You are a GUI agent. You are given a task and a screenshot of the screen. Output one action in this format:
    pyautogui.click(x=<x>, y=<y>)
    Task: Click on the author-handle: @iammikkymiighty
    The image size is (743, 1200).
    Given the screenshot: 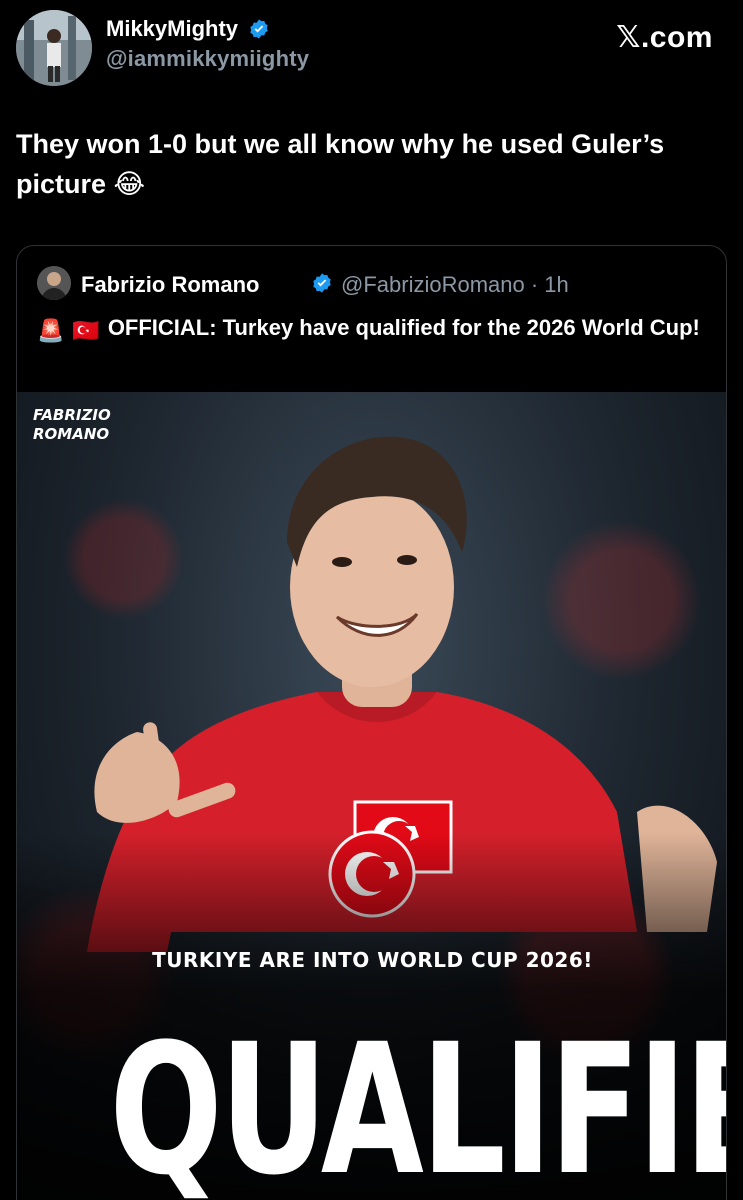 What is the action you would take?
    pyautogui.click(x=207, y=59)
    